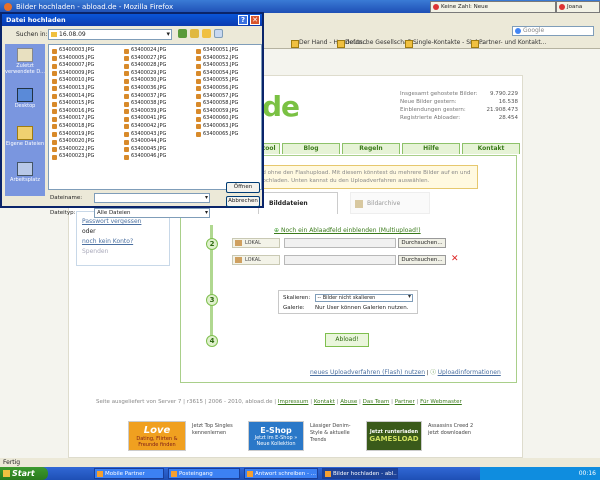 The height and width of the screenshot is (480, 600). Describe the element at coordinates (87, 150) in the screenshot. I see `file-item: 63400022.JPG` at that location.